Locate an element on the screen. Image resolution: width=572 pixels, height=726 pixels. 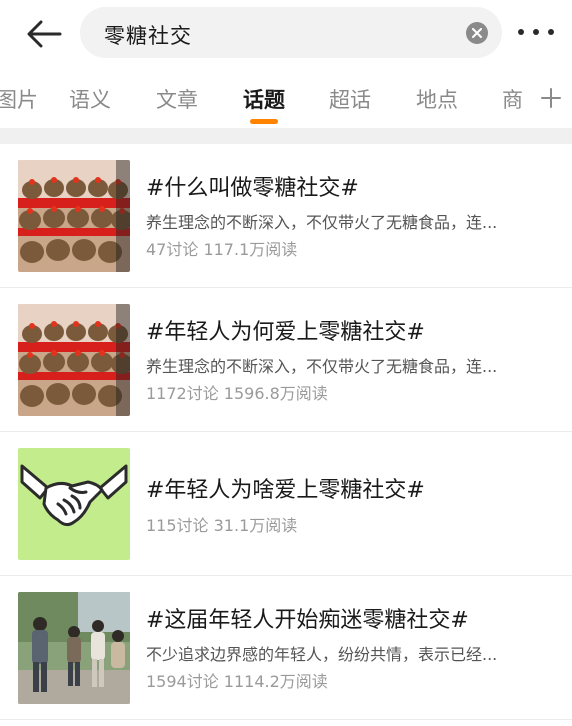
search-query-text: 零糖社交 is located at coordinates (148, 36).